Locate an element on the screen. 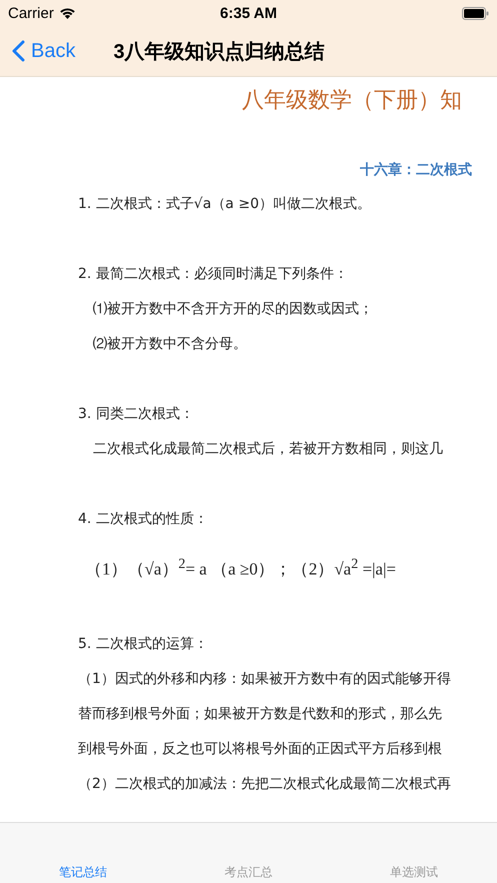 The width and height of the screenshot is (497, 883). paragraph-text: 替而移到根号外面；如果被开方数是代数和的形式，那么先 is located at coordinates (260, 714).